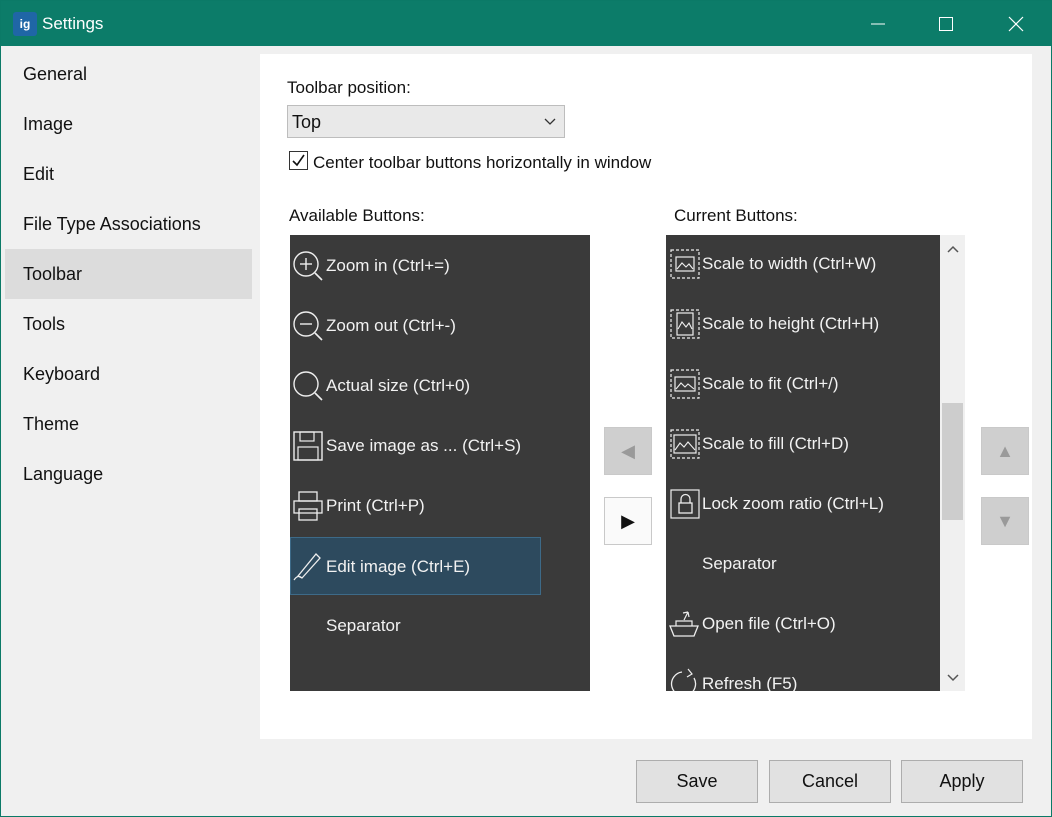 This screenshot has width=1052, height=817. What do you see at coordinates (128, 124) in the screenshot?
I see `sidebar-item-image: Image` at bounding box center [128, 124].